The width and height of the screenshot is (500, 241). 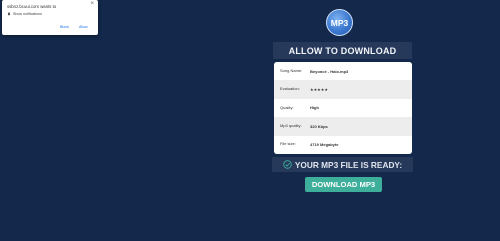 I want to click on rating-stars: ★★★★★, so click(x=319, y=90).